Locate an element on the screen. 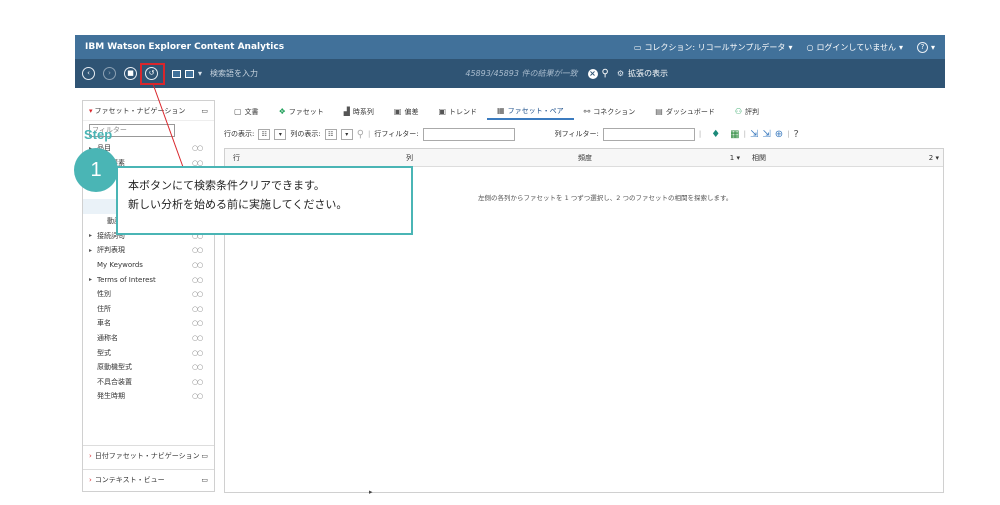 This screenshot has height=505, width=1000. callout-pointer is located at coordinates (168, 125).